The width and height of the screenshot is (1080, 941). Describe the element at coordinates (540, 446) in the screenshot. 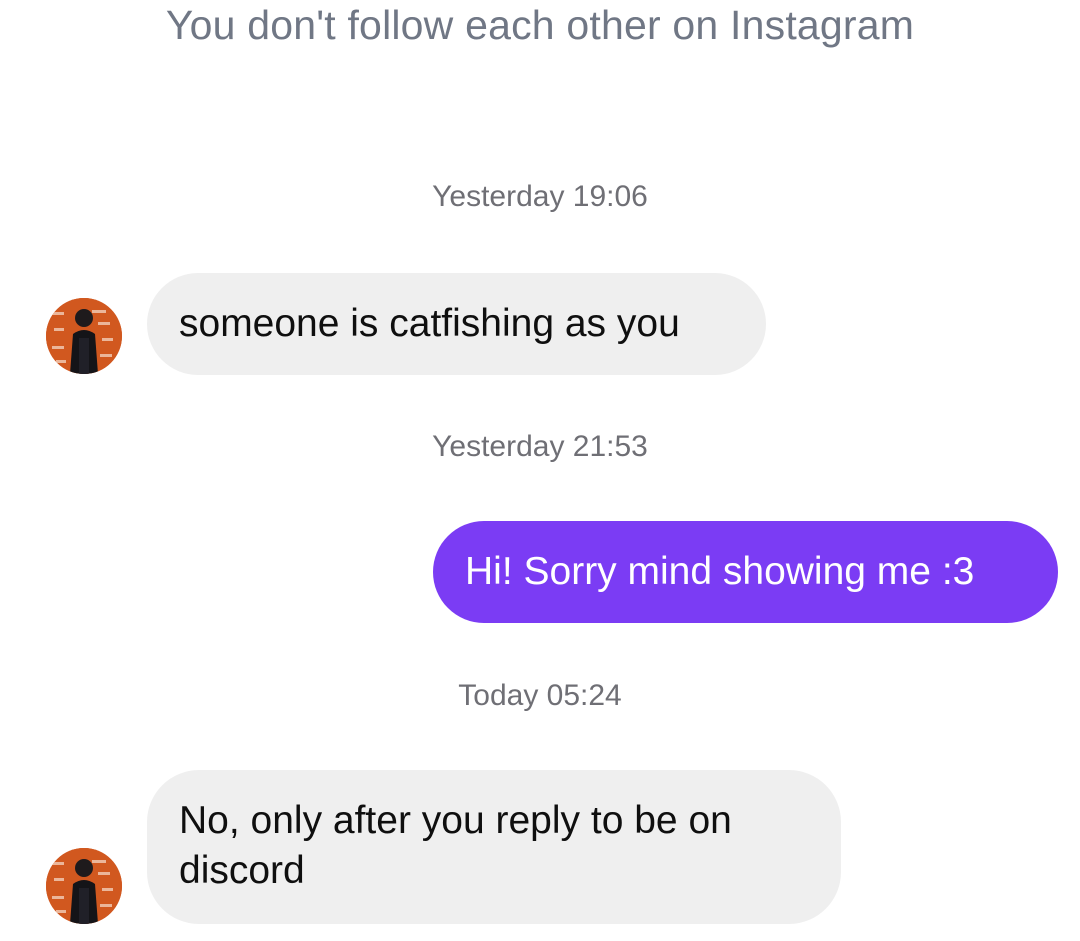

I see `message-timestamp: Yesterday 21:53` at that location.